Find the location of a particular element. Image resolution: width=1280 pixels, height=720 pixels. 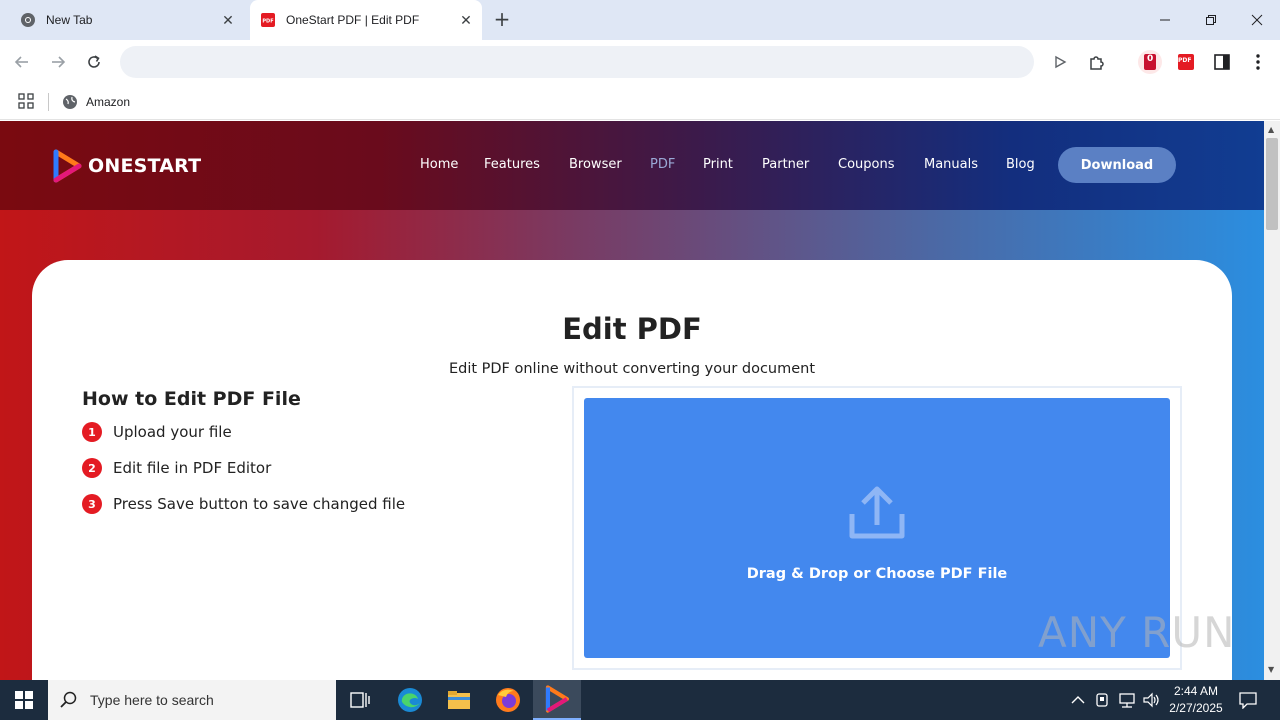

page-scrollbar: ▲ ▼ is located at coordinates (1272, 400).